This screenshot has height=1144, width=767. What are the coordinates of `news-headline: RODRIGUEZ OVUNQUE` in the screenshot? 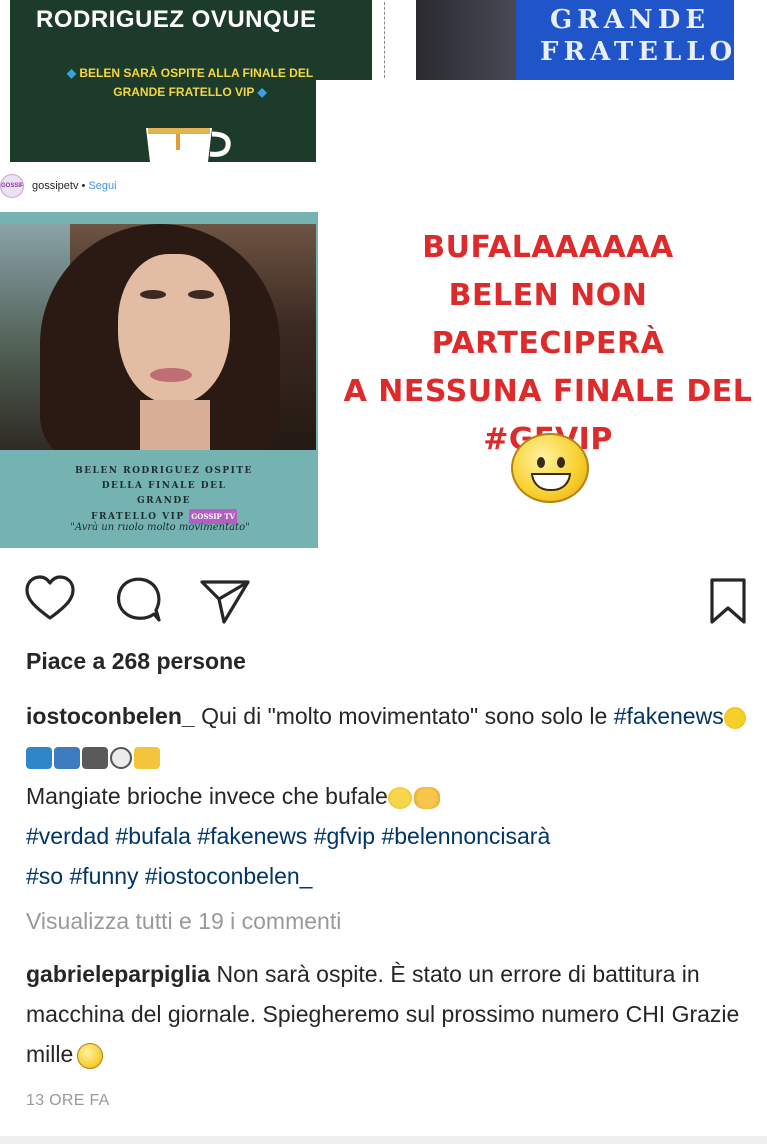 It's located at (176, 19).